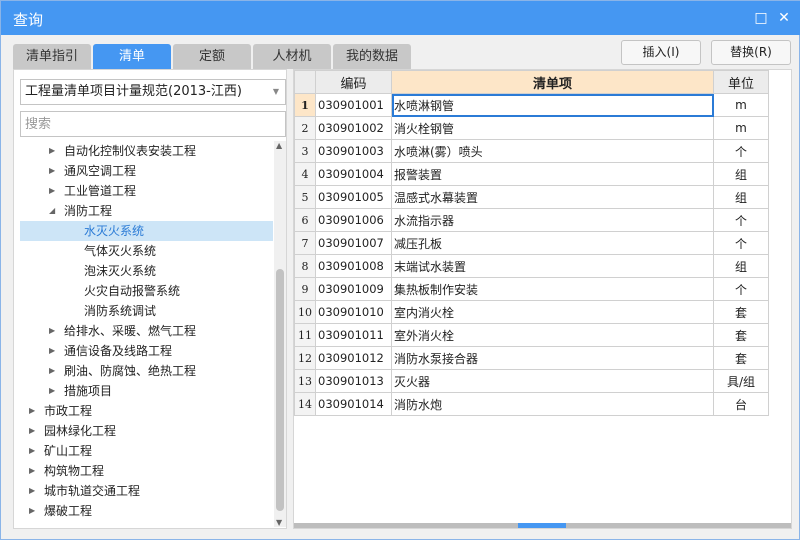 This screenshot has width=800, height=540. I want to click on item-code: 030901002, so click(353, 128).